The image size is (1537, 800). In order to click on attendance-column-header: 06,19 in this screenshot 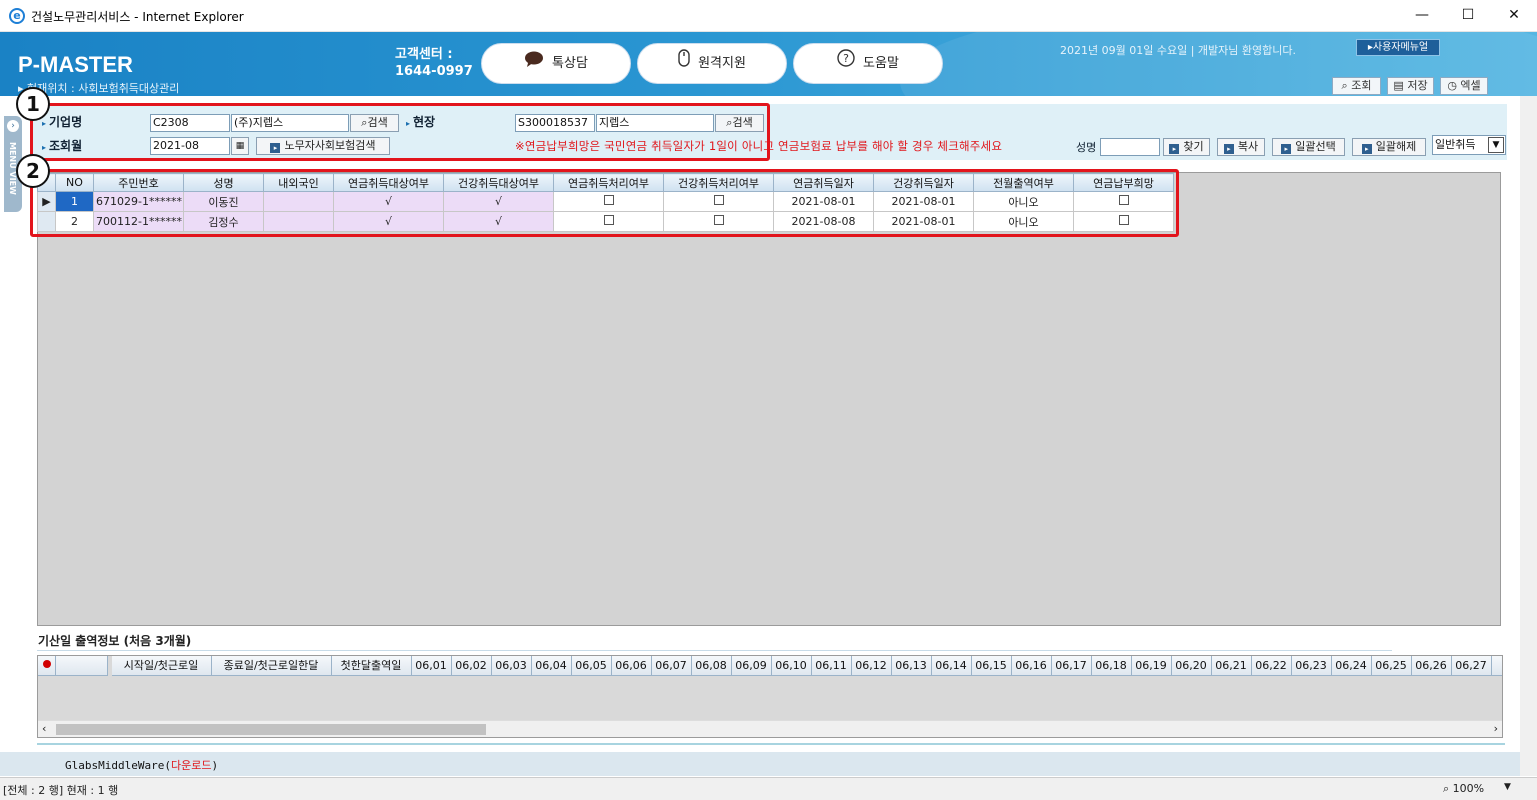, I will do `click(1151, 666)`.